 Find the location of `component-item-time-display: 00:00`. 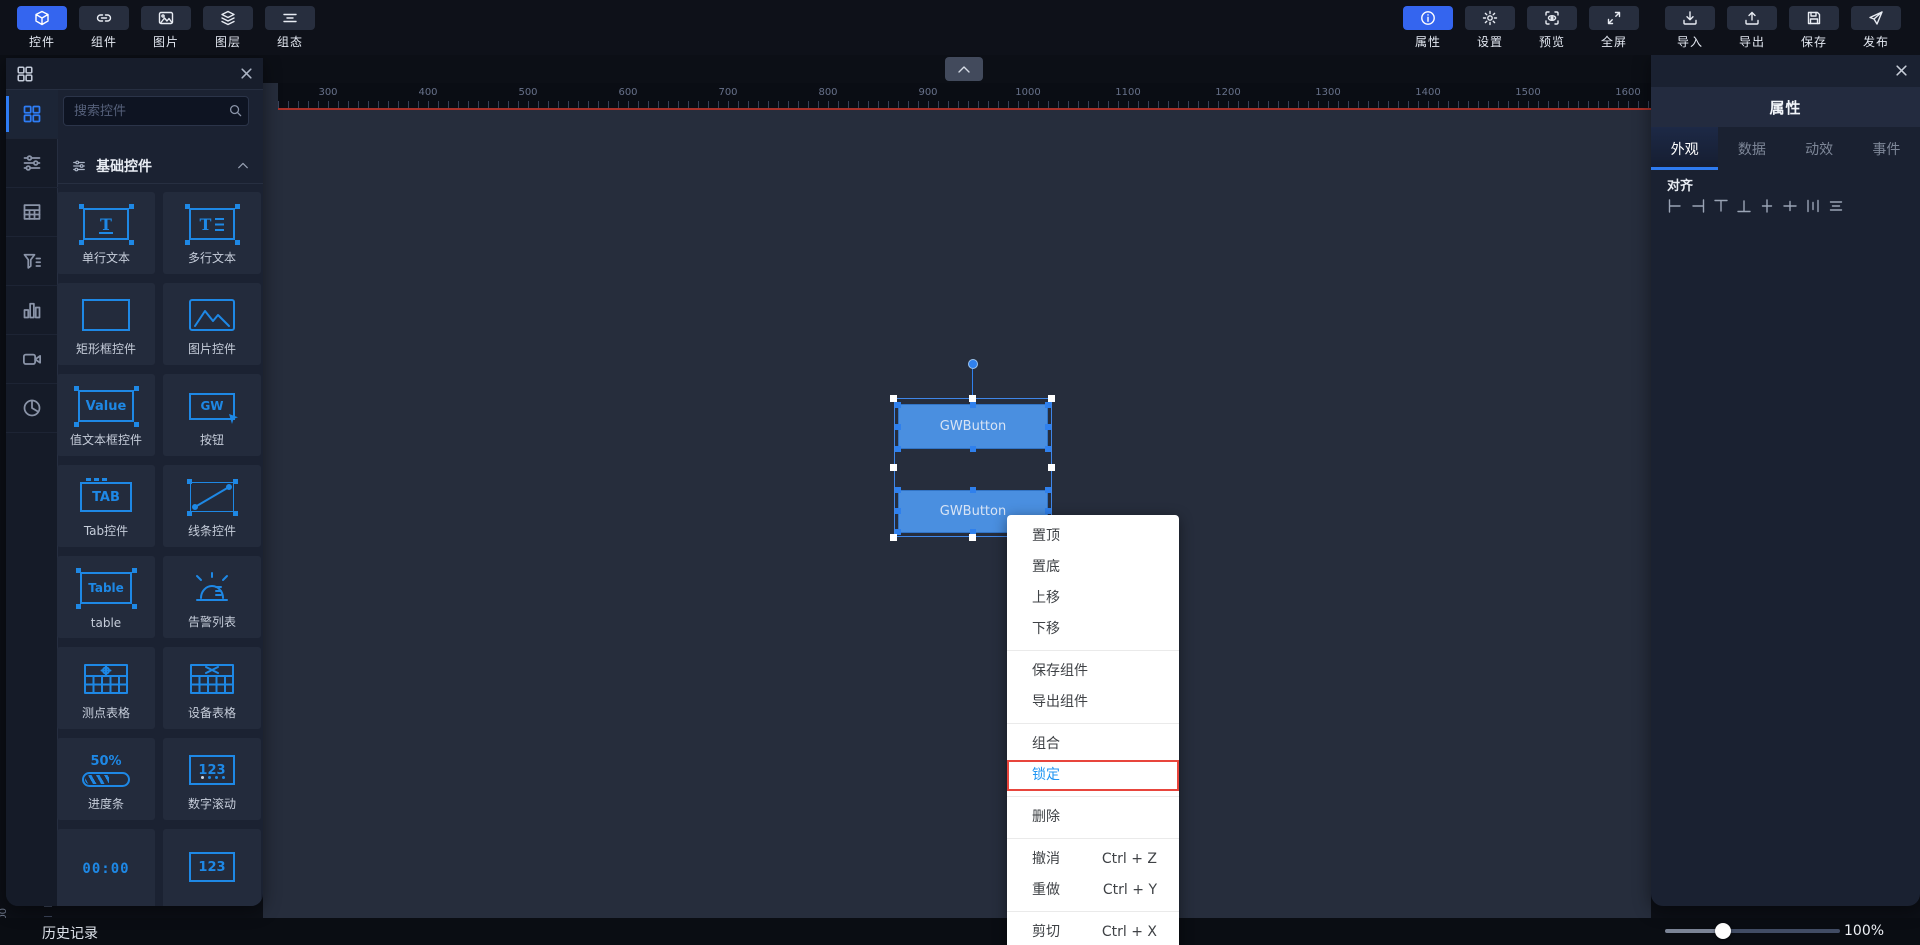

component-item-time-display: 00:00 is located at coordinates (106, 867).